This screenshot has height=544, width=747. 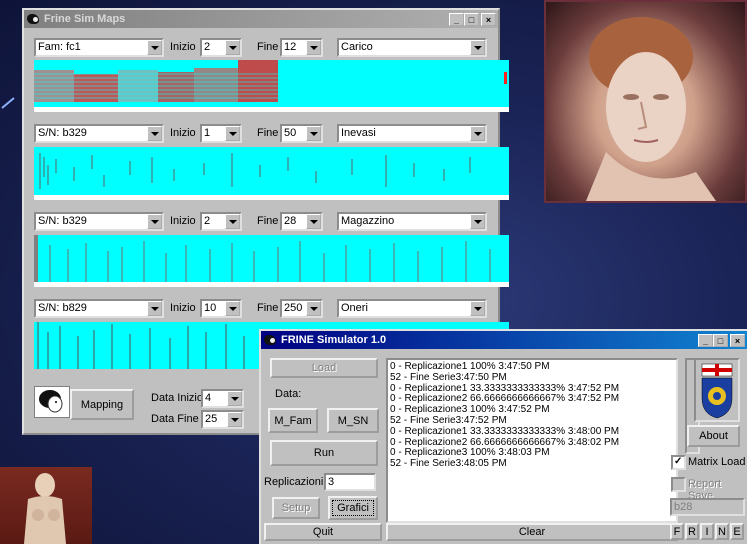 I want to click on fine-value-3: 28, so click(x=290, y=221).